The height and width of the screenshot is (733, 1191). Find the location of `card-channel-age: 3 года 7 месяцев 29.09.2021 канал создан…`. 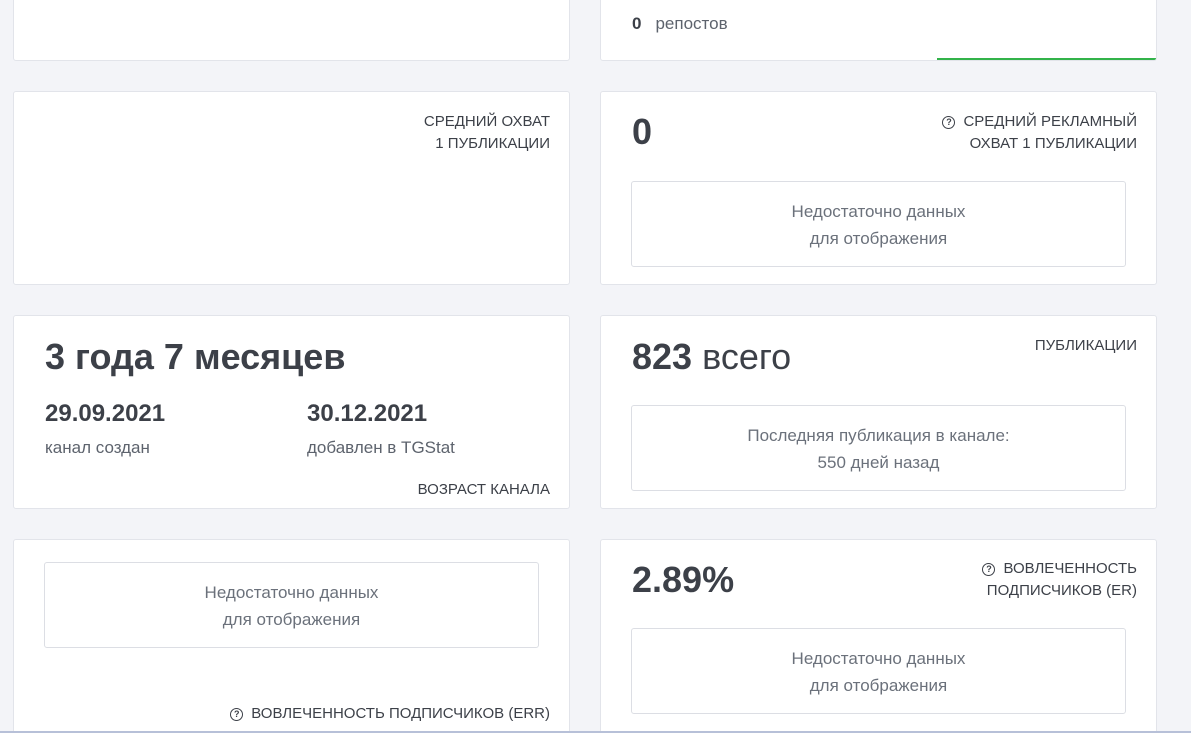

card-channel-age: 3 года 7 месяцев 29.09.2021 канал создан… is located at coordinates (291, 412).